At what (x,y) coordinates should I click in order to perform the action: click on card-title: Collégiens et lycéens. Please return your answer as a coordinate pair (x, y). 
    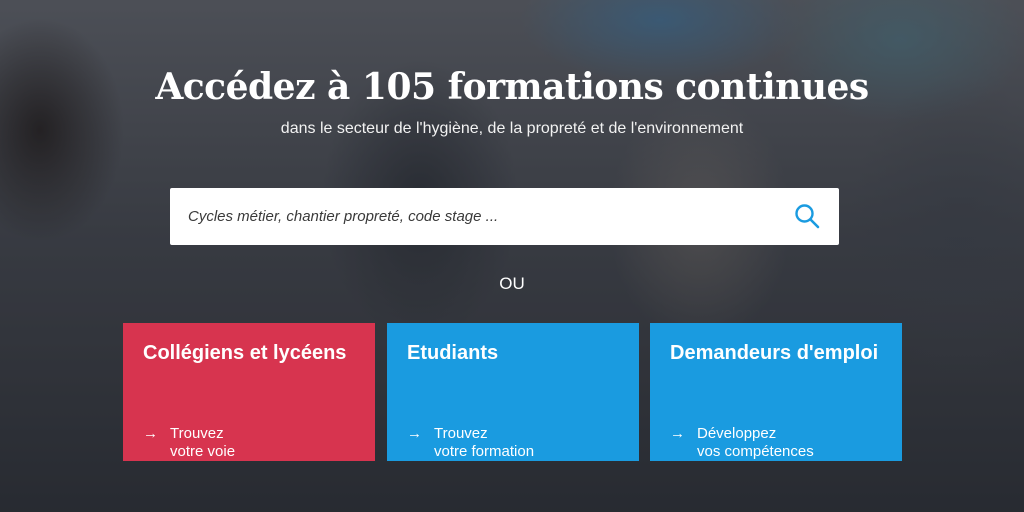
    Looking at the image, I should click on (245, 353).